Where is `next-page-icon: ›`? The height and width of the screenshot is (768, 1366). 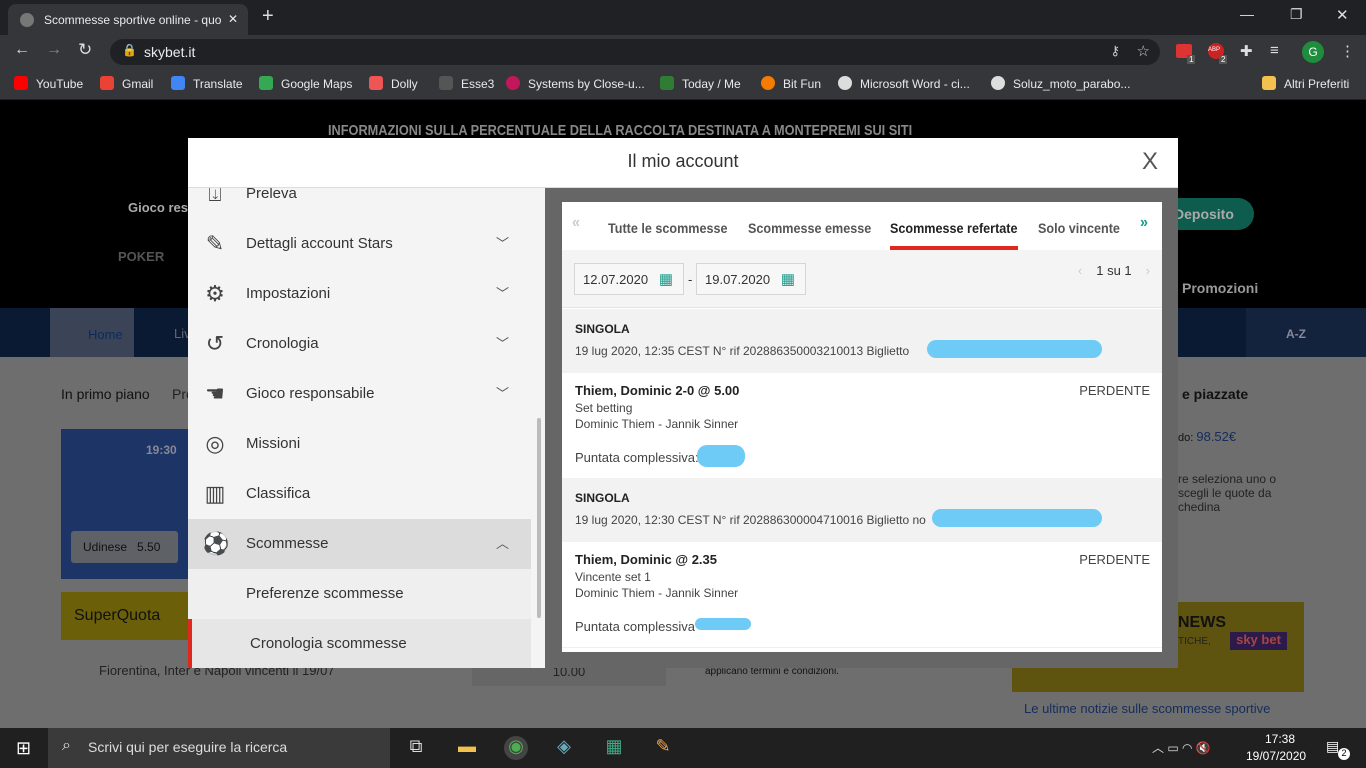 next-page-icon: › is located at coordinates (1148, 270).